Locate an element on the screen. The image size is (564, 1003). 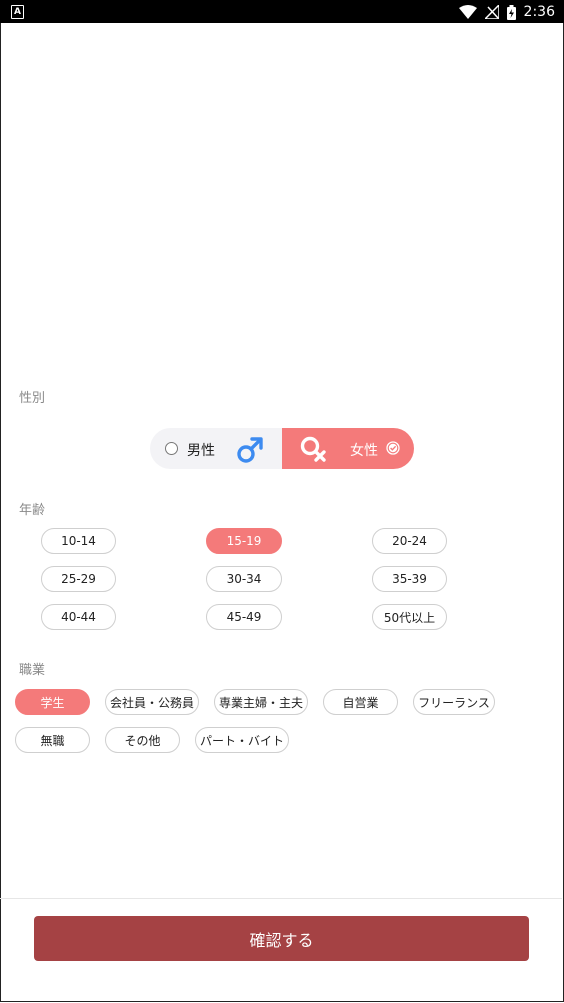
male-symbol-icon is located at coordinates (250, 450).